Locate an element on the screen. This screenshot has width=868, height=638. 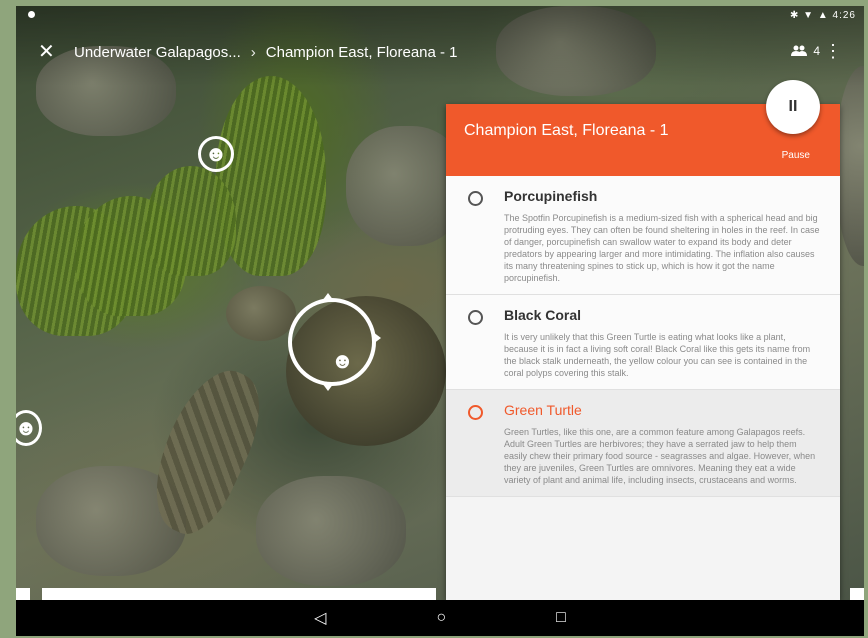
more-vert-icon: ⋮ is located at coordinates (833, 51).